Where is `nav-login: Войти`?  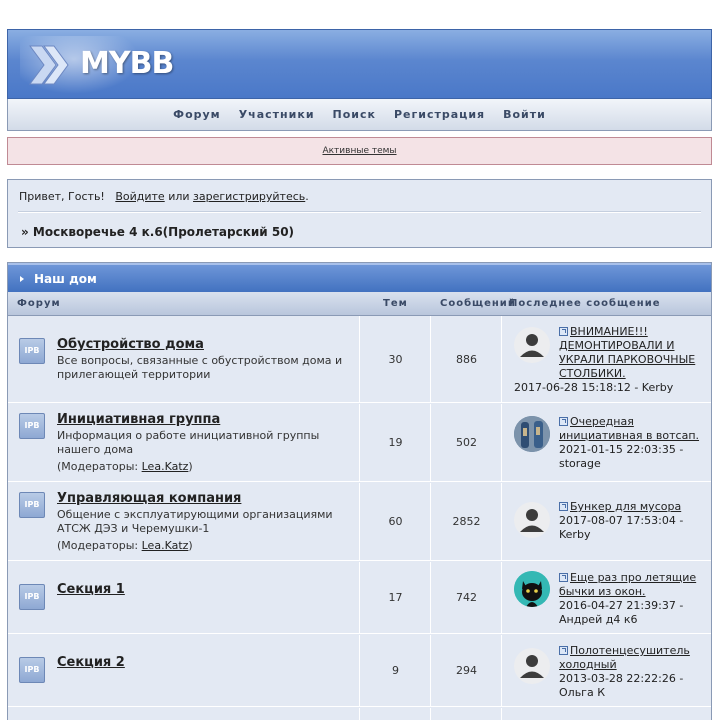
nav-login: Войти is located at coordinates (524, 114).